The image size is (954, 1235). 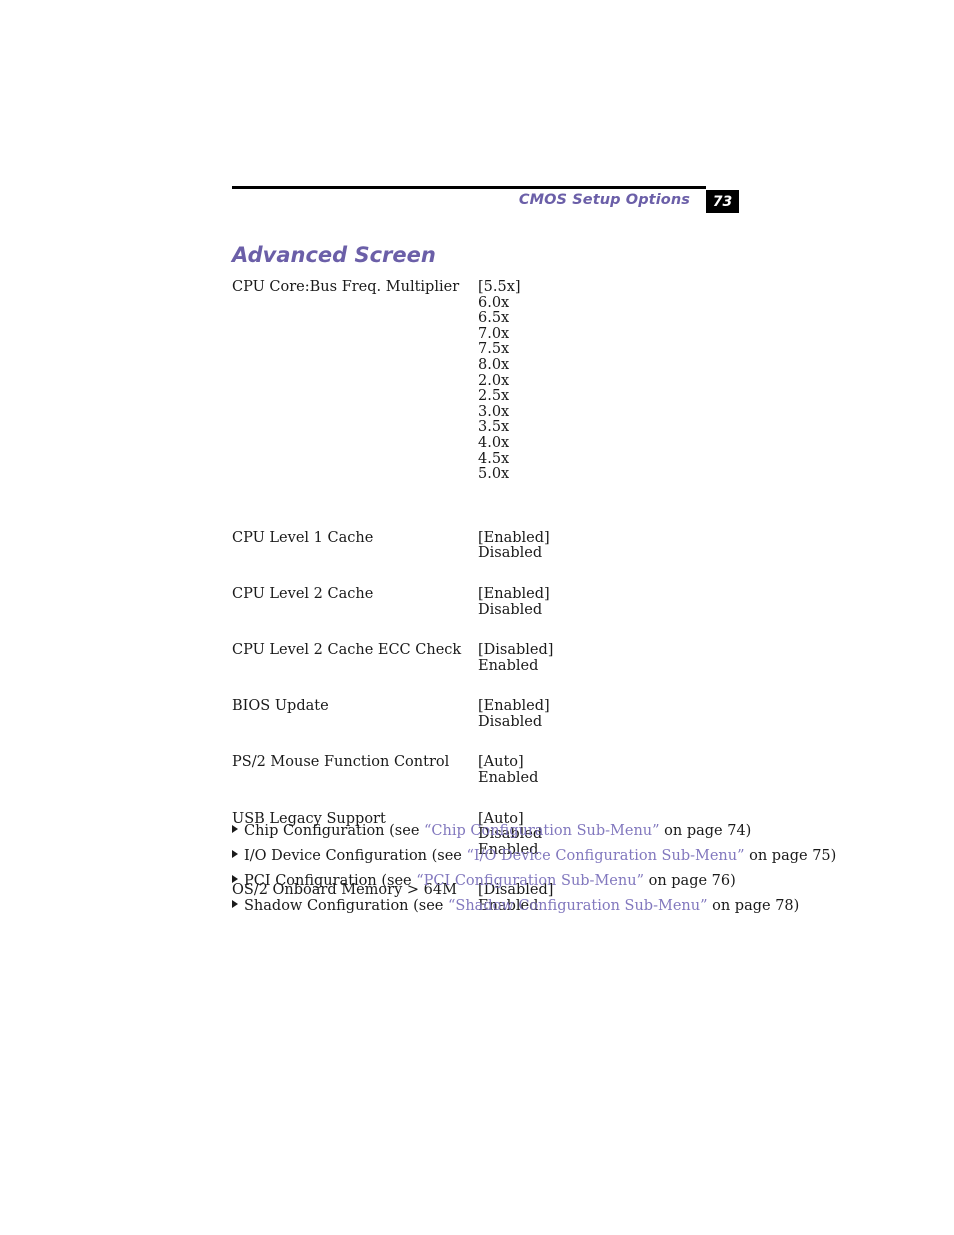 I want to click on cross-reference-prefix: Chip Configuration (see, so click(x=334, y=831).